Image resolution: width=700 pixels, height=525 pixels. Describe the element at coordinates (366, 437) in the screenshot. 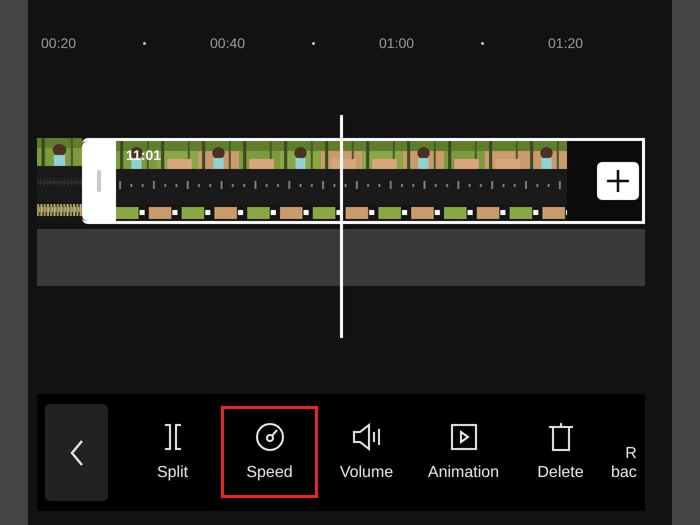

I see `speaker-icon` at that location.